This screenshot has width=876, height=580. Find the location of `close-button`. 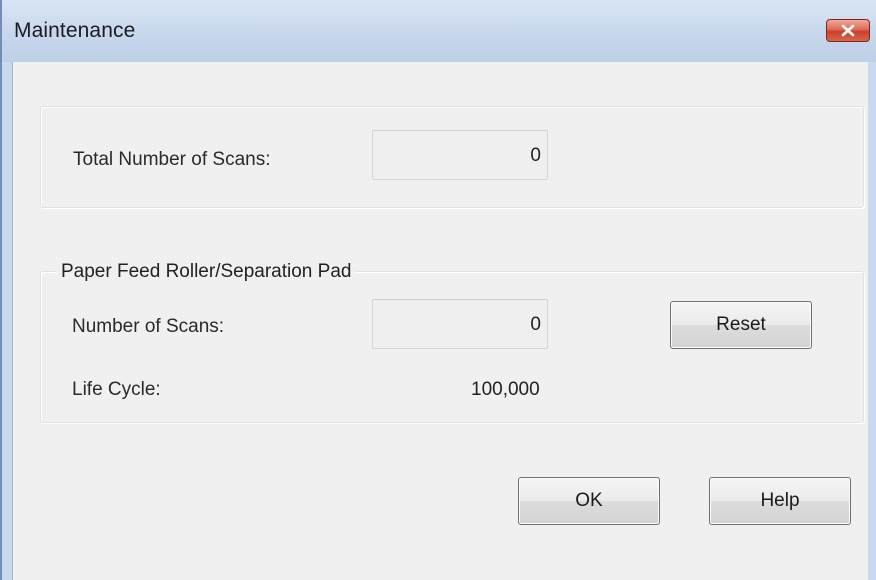

close-button is located at coordinates (848, 30).